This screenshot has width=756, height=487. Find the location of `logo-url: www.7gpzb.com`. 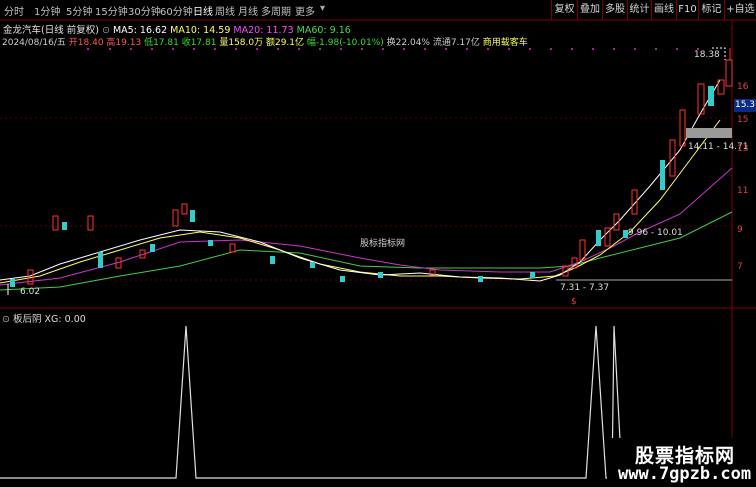

logo-url: www.7gpzb.com is located at coordinates (685, 474).